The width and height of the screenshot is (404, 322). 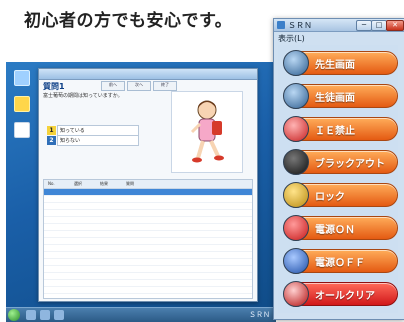 I want to click on quiz-title: 質問1, so click(x=54, y=86).